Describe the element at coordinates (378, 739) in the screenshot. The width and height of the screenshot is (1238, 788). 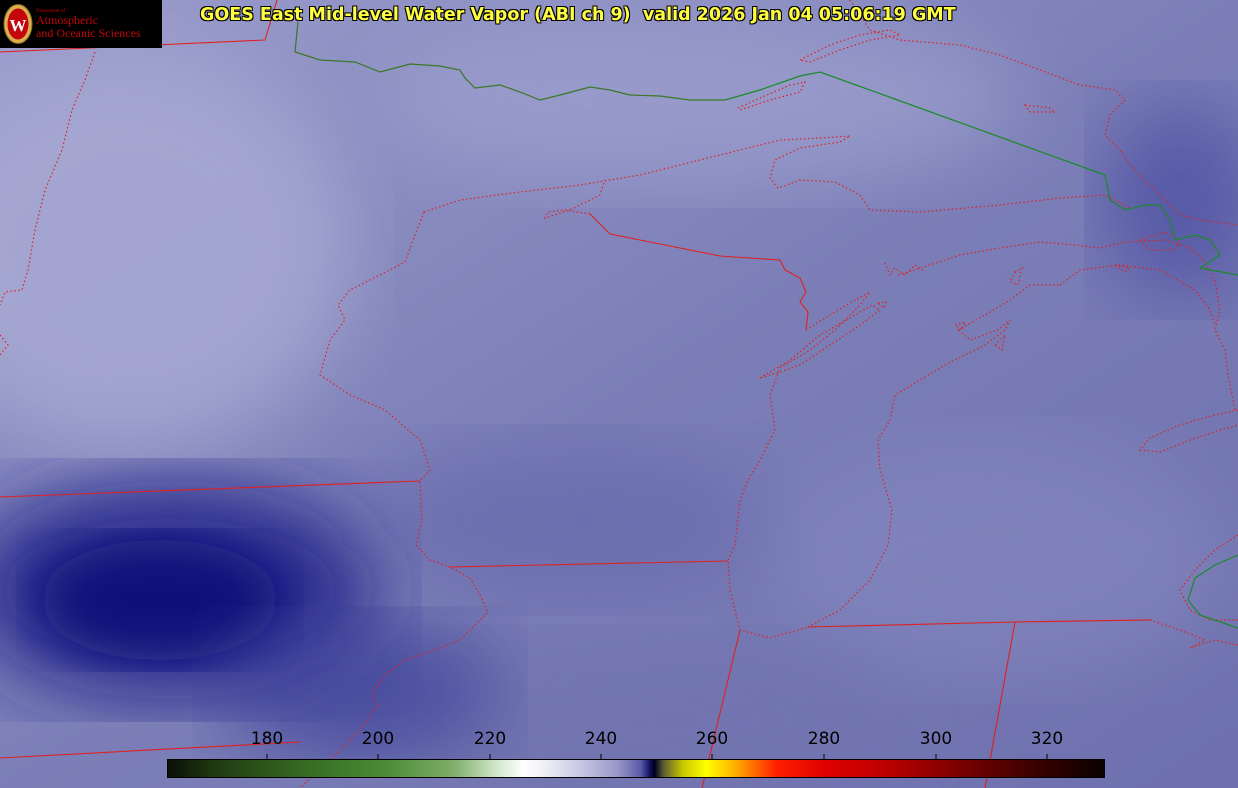
I see `colorbar-tick-label: 200` at that location.